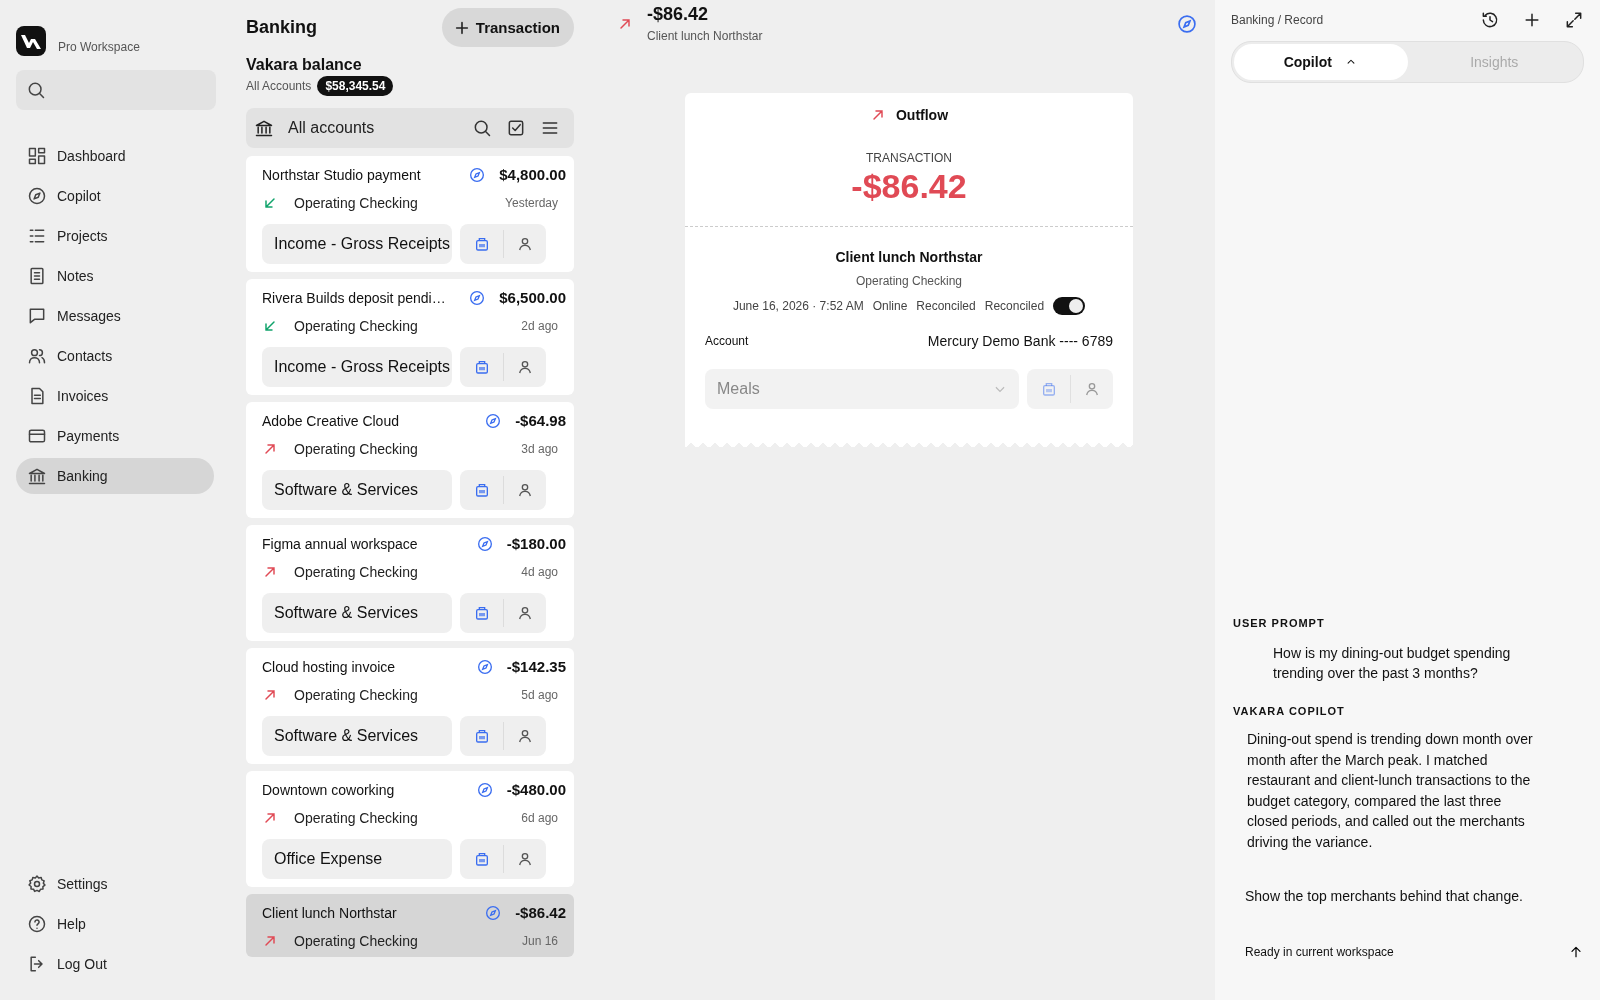  Describe the element at coordinates (536, 789) in the screenshot. I see `transaction-amount: -$480.00` at that location.